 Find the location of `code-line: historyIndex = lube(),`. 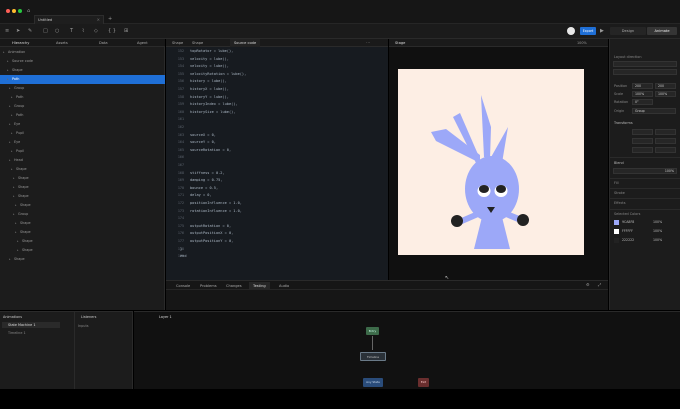

code-line: historyIndex = lube(), is located at coordinates (214, 104).